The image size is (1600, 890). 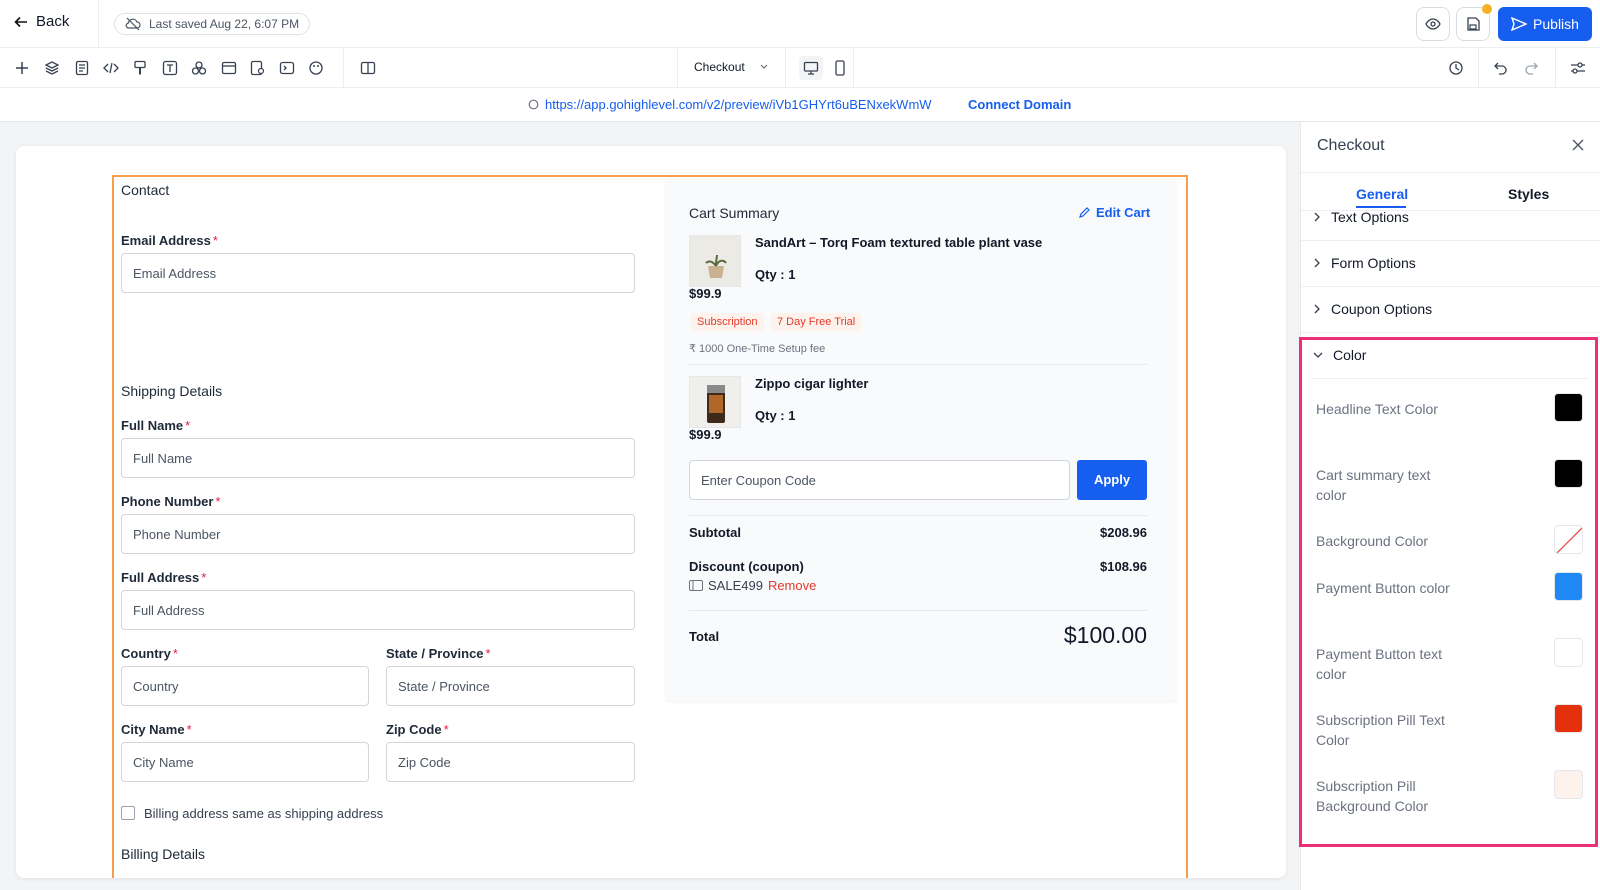 What do you see at coordinates (757, 349) in the screenshot?
I see `setup-fee-text: ₹ 1000 One-Time Setup fee` at bounding box center [757, 349].